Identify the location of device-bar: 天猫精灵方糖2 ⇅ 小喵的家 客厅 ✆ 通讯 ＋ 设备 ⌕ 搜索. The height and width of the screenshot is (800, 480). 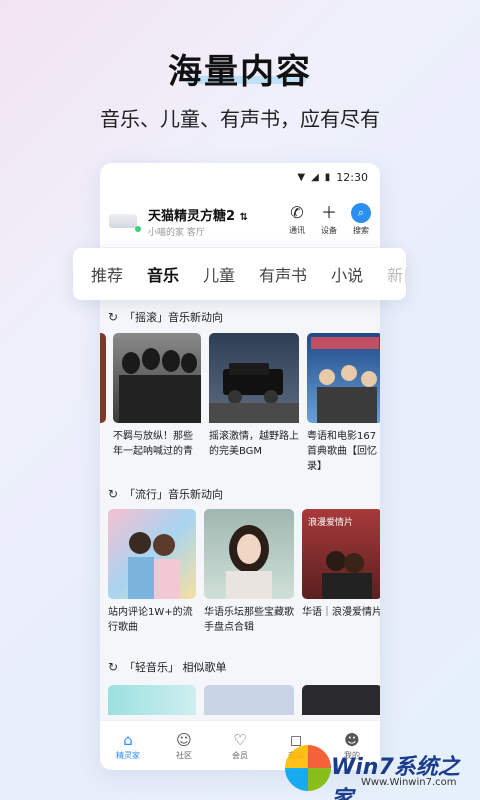
(240, 219).